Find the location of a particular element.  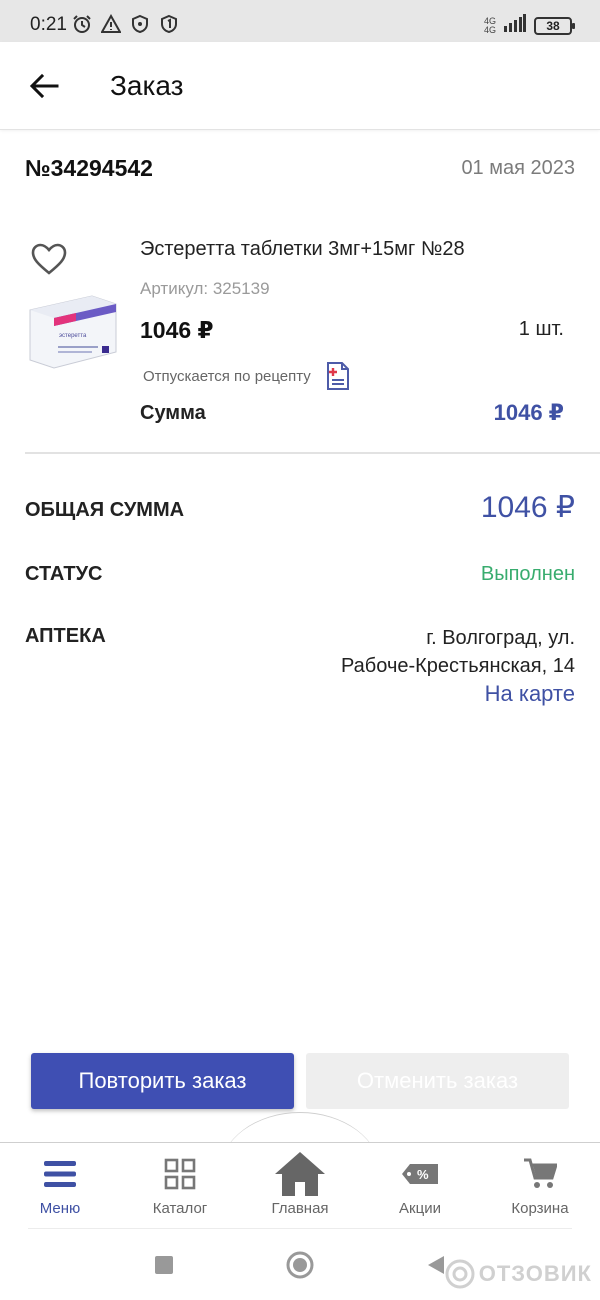

product-image: эстеретта is located at coordinates (73, 330).